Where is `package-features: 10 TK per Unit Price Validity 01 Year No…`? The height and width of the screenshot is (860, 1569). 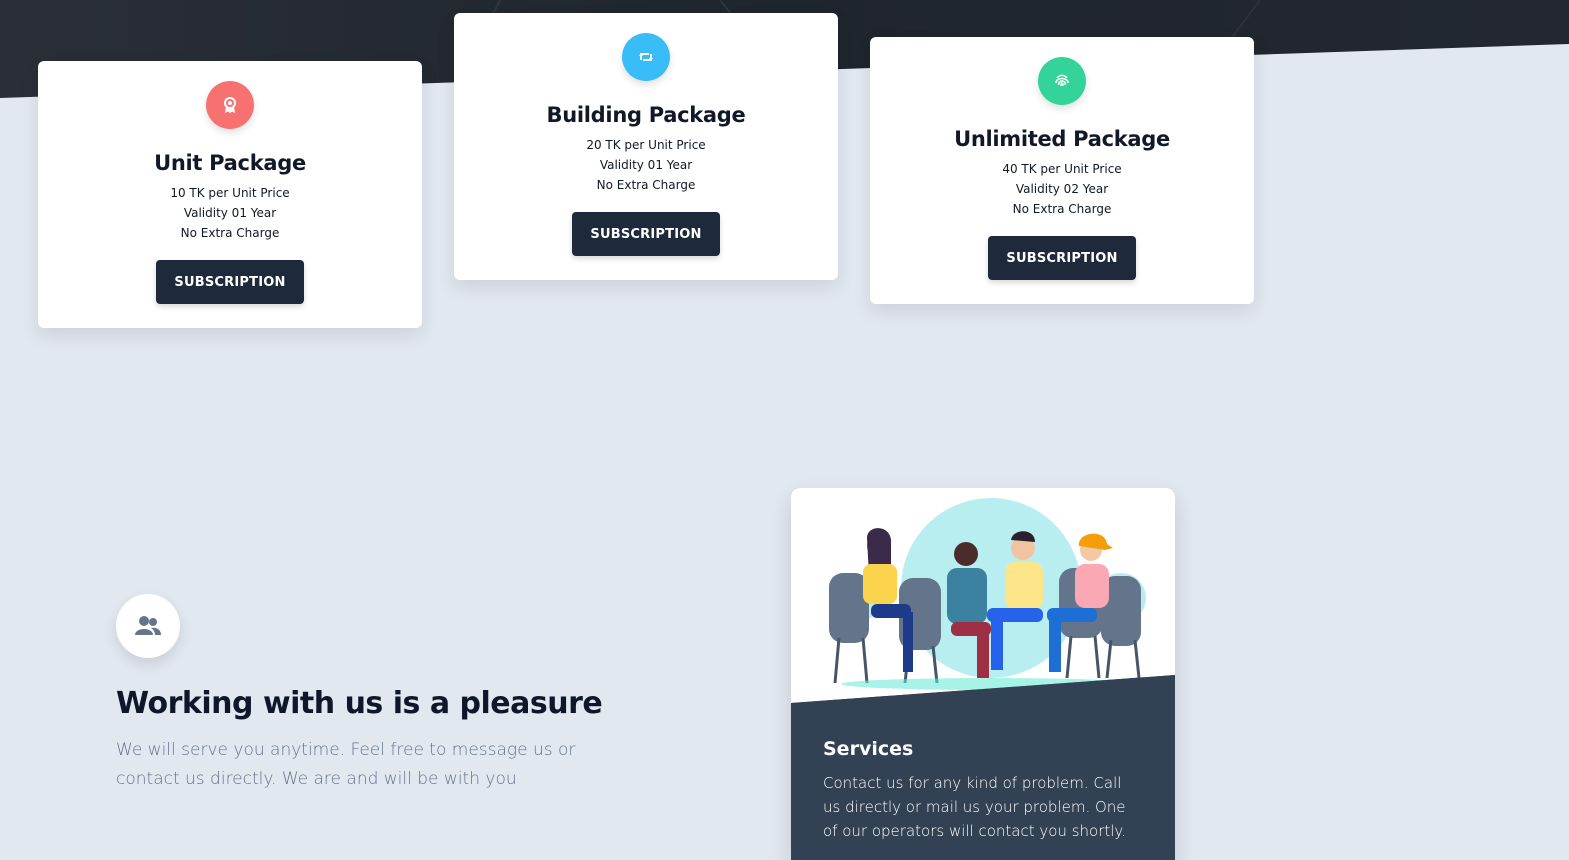 package-features: 10 TK per Unit Price Validity 01 Year No… is located at coordinates (230, 213).